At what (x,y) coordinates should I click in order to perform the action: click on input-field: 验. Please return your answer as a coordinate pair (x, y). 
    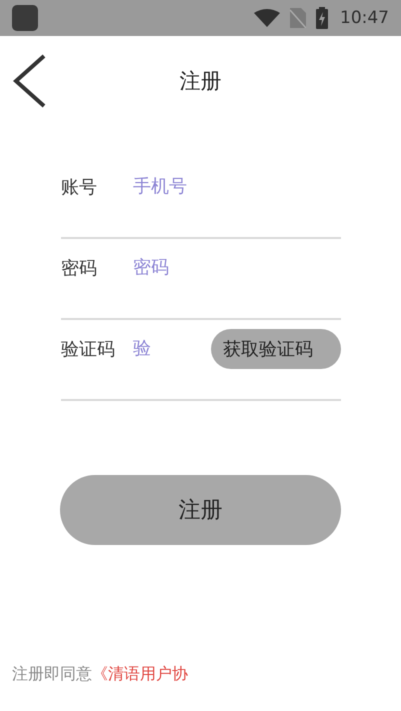
    Looking at the image, I should click on (151, 348).